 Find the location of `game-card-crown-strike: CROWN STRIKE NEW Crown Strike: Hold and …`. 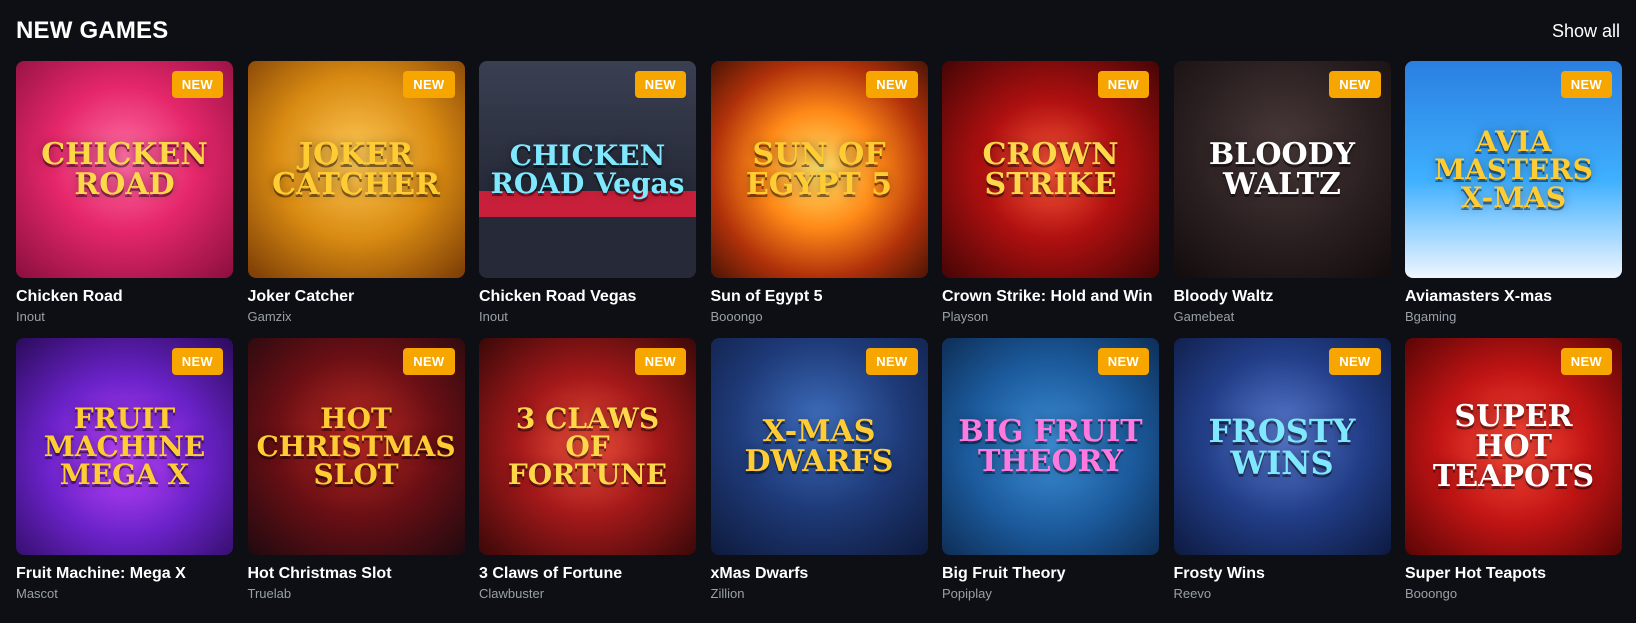

game-card-crown-strike: CROWN STRIKE NEW Crown Strike: Hold and … is located at coordinates (1050, 199).